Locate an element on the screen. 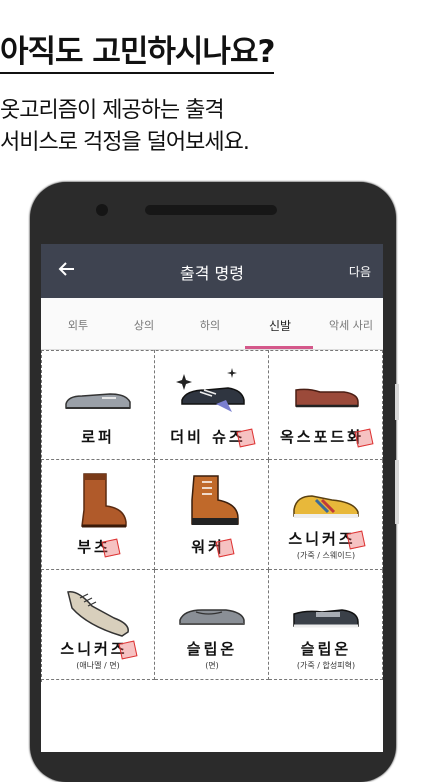  grid-item-canvas-sneaker: 스니커즈 (애나멜 / 면) is located at coordinates (98, 625).